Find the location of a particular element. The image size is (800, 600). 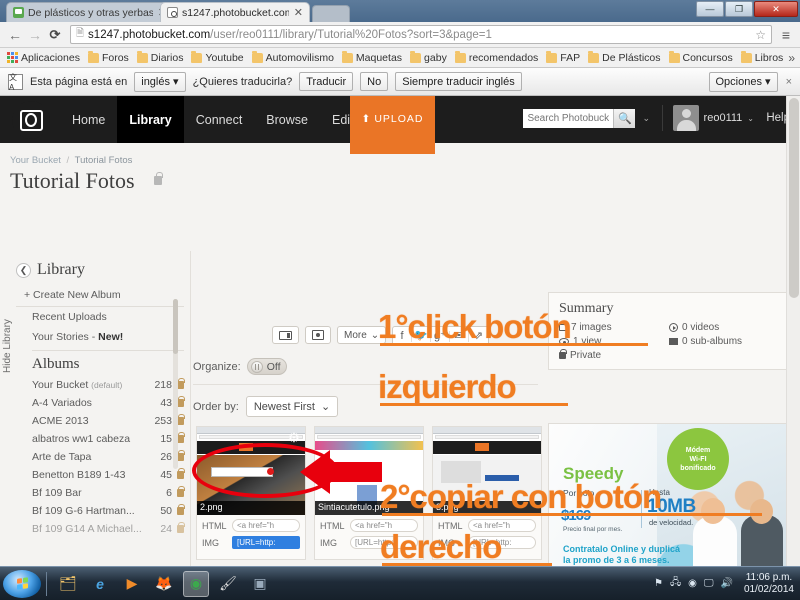

close-window-button: ✕ is located at coordinates (776, 9).